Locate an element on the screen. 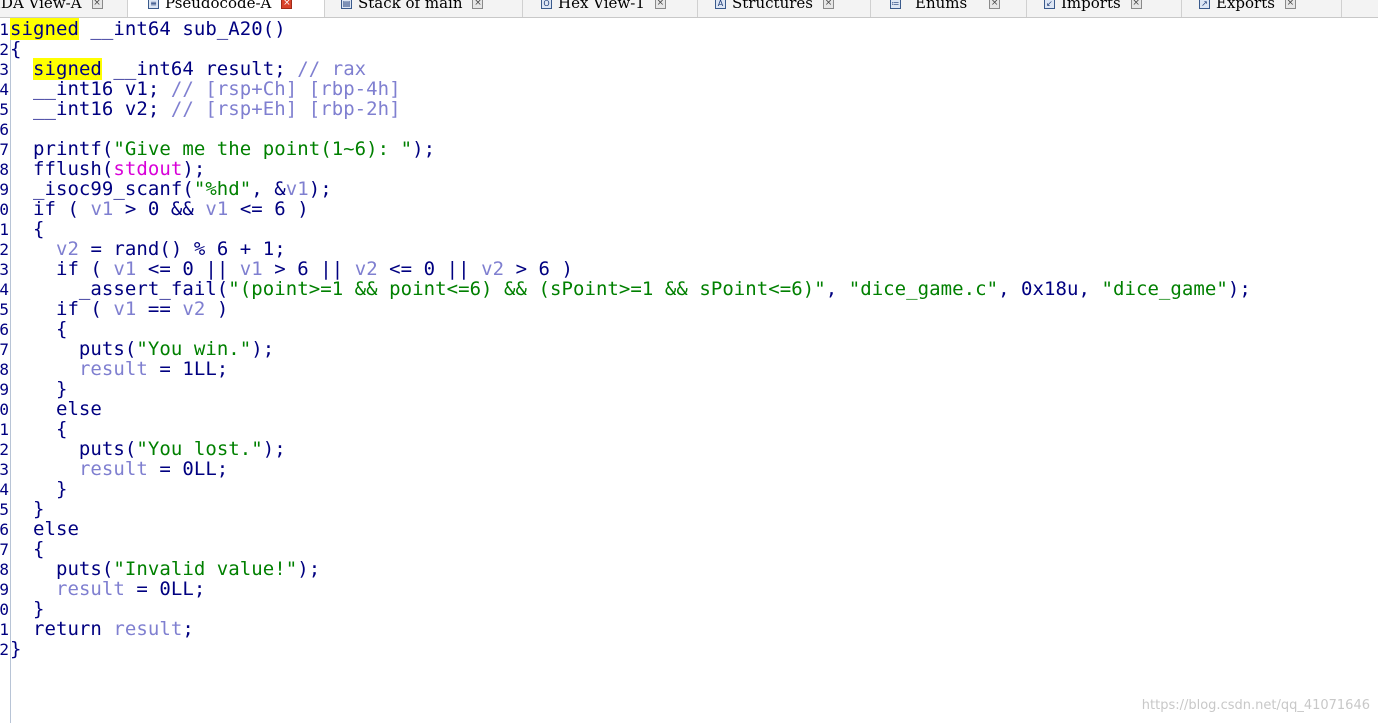  code-line: fflush(stdout); is located at coordinates (107, 169).